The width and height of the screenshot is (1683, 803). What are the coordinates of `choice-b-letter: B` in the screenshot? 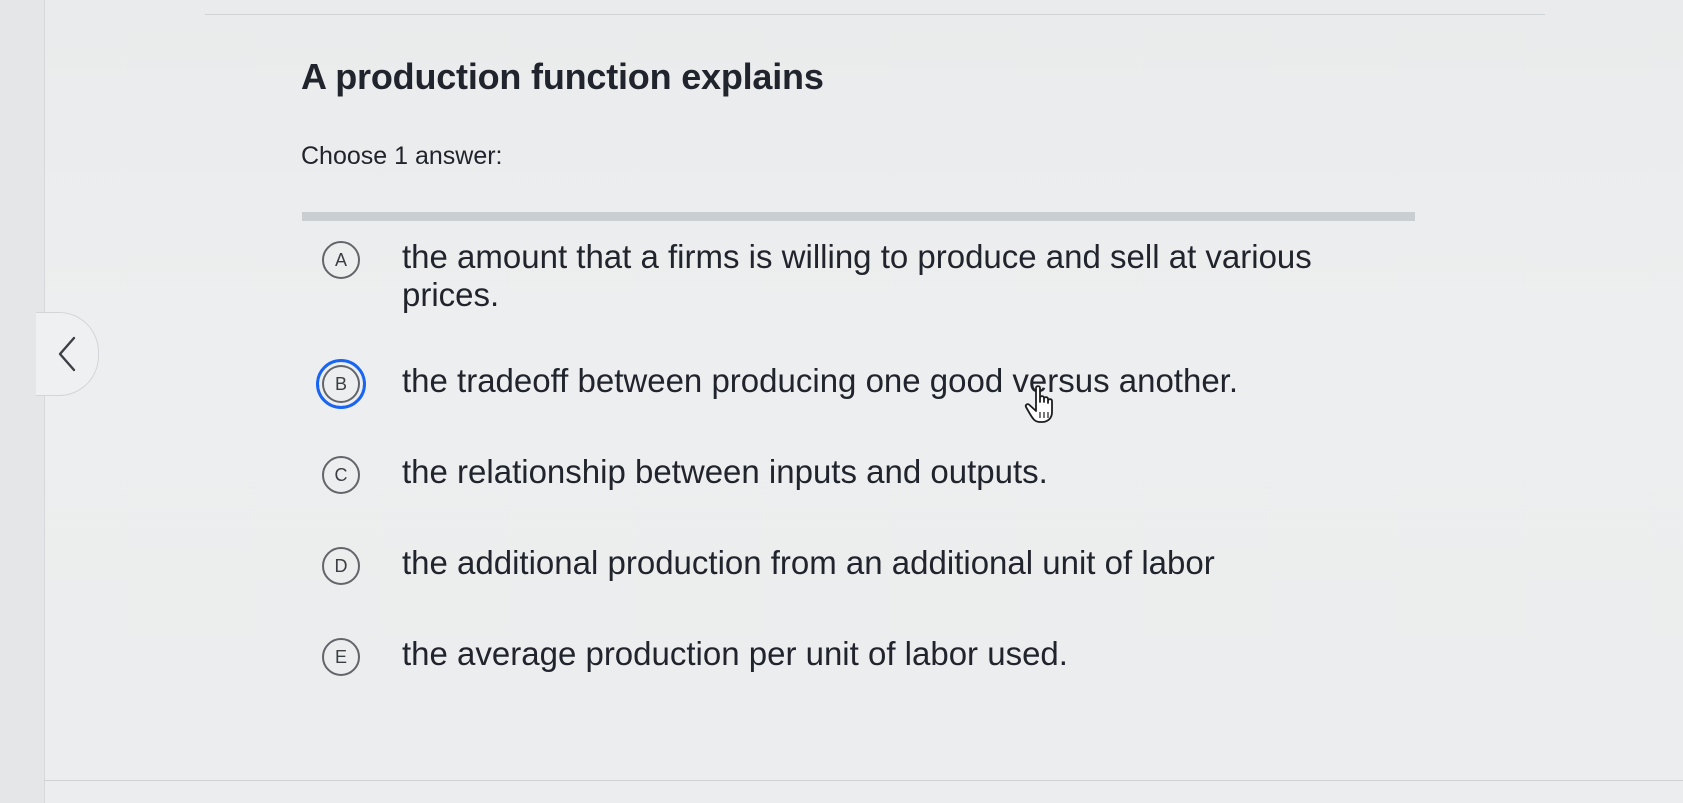 It's located at (341, 384).